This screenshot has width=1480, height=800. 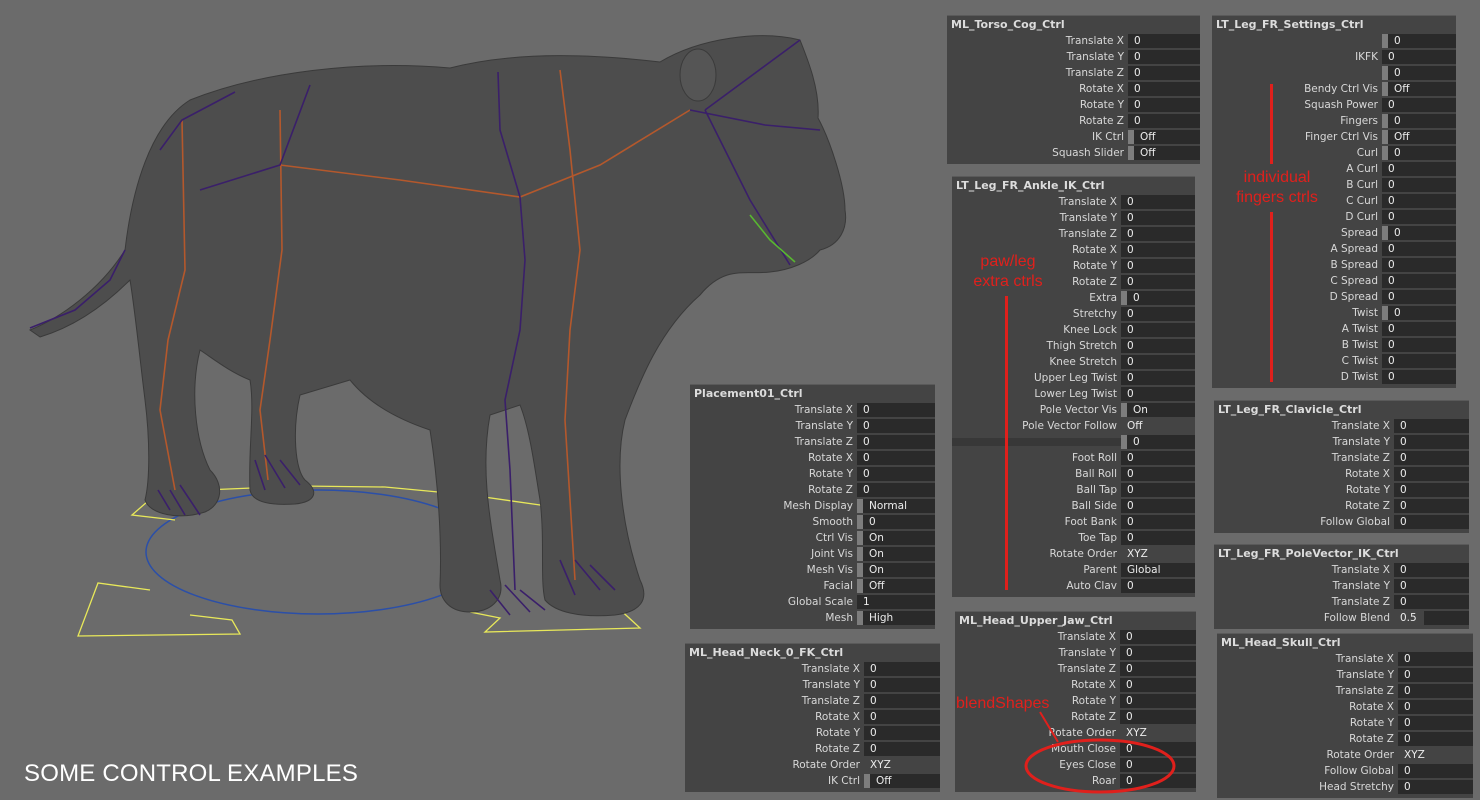 What do you see at coordinates (1334, 329) in the screenshot?
I see `channel-row: A Twist 0` at bounding box center [1334, 329].